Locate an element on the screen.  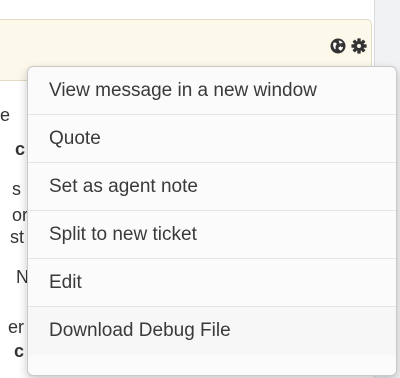
body-text-fragment: s is located at coordinates (16, 189).